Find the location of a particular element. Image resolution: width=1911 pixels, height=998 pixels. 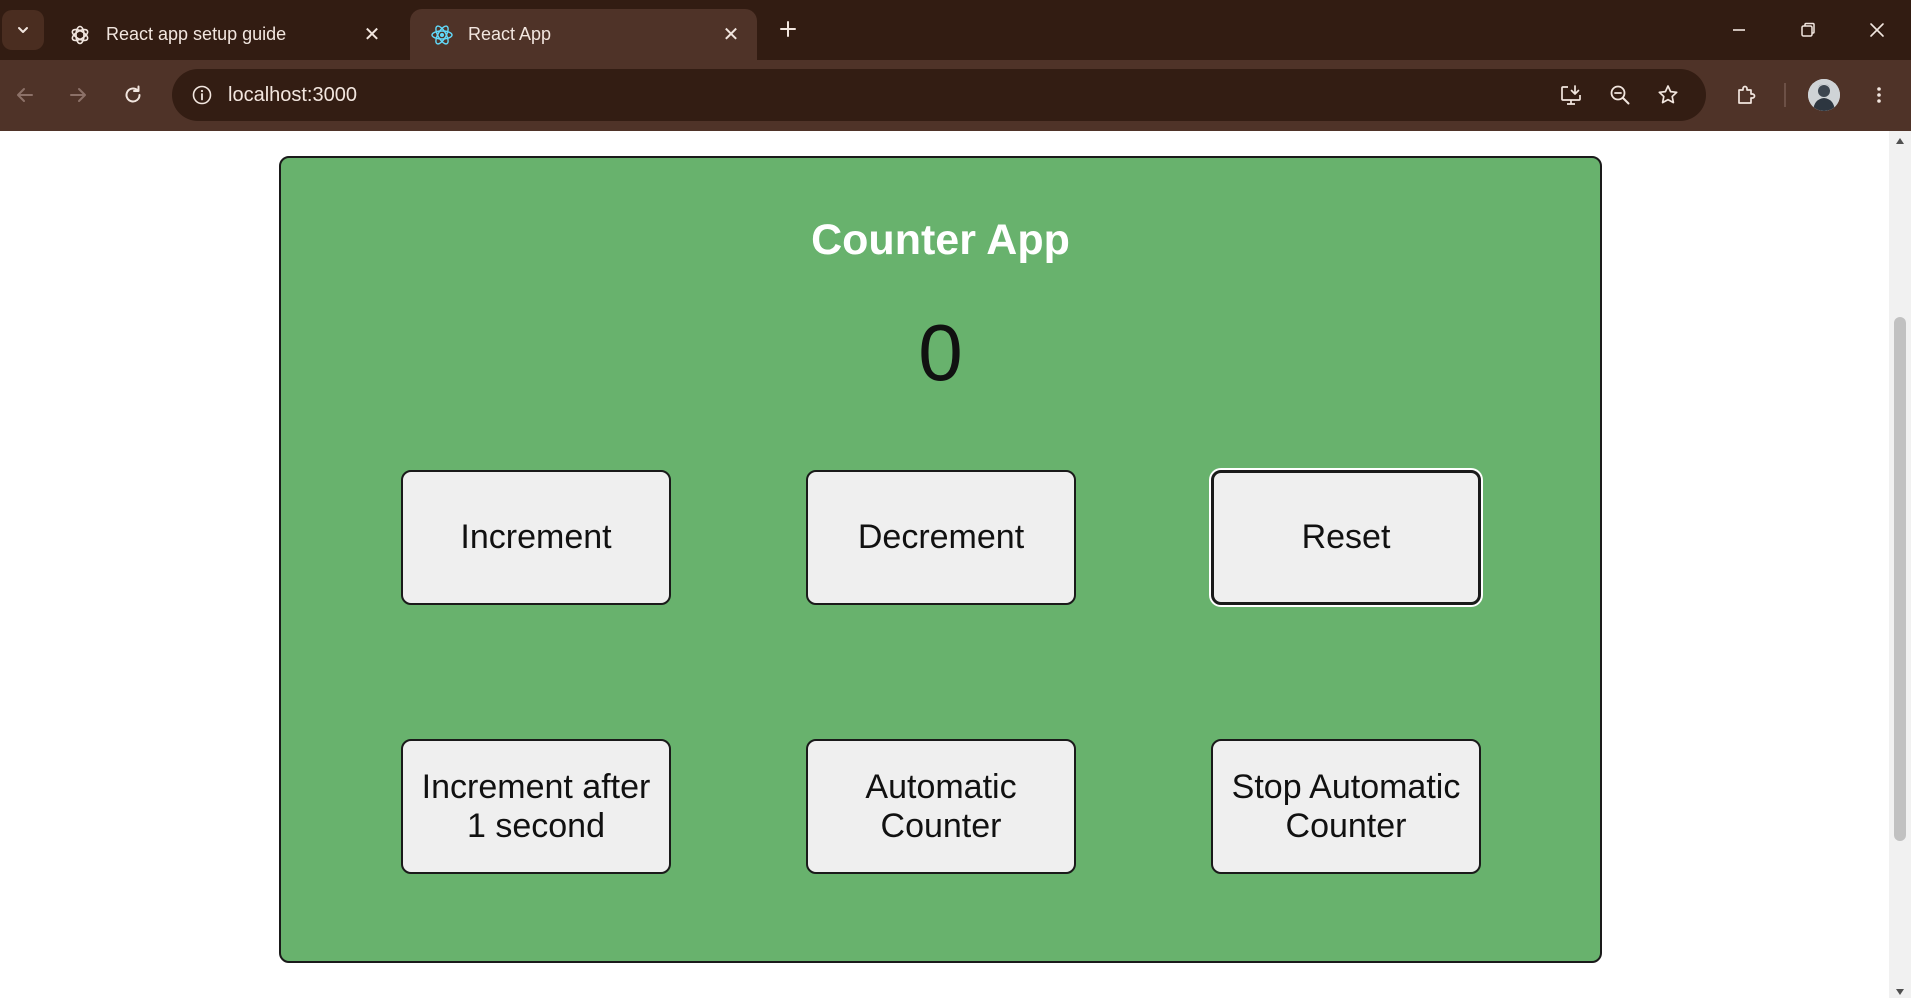

tab-label: React App is located at coordinates (510, 34).